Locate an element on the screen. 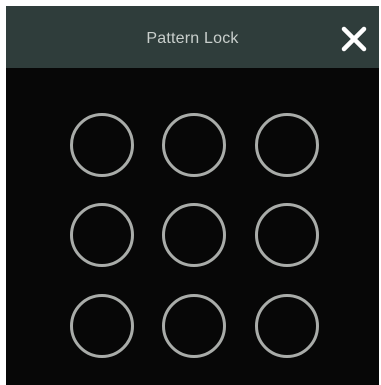  close-button is located at coordinates (354, 39).